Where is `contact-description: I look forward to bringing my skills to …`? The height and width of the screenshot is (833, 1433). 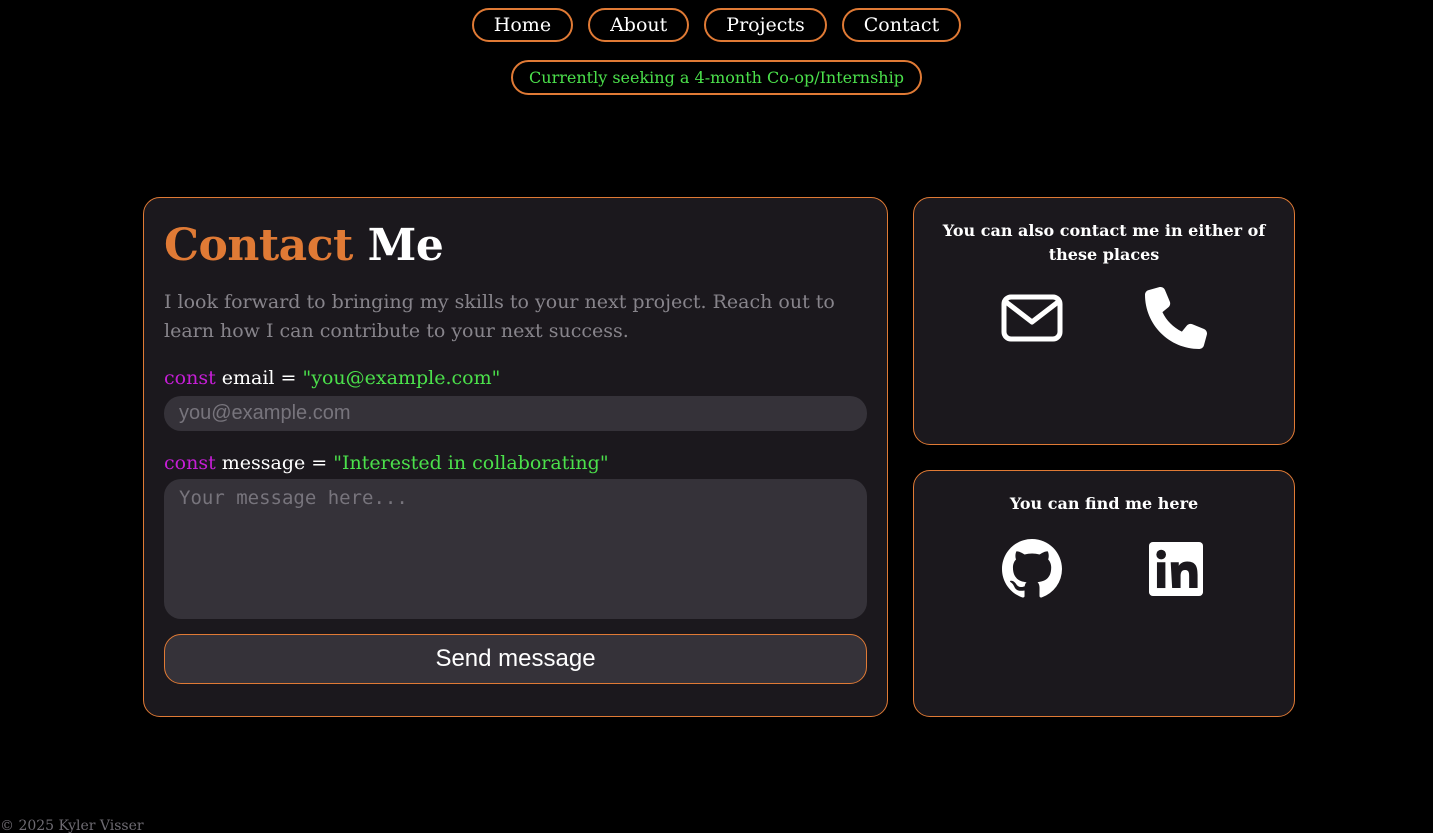 contact-description: I look forward to bringing my skills to … is located at coordinates (499, 316).